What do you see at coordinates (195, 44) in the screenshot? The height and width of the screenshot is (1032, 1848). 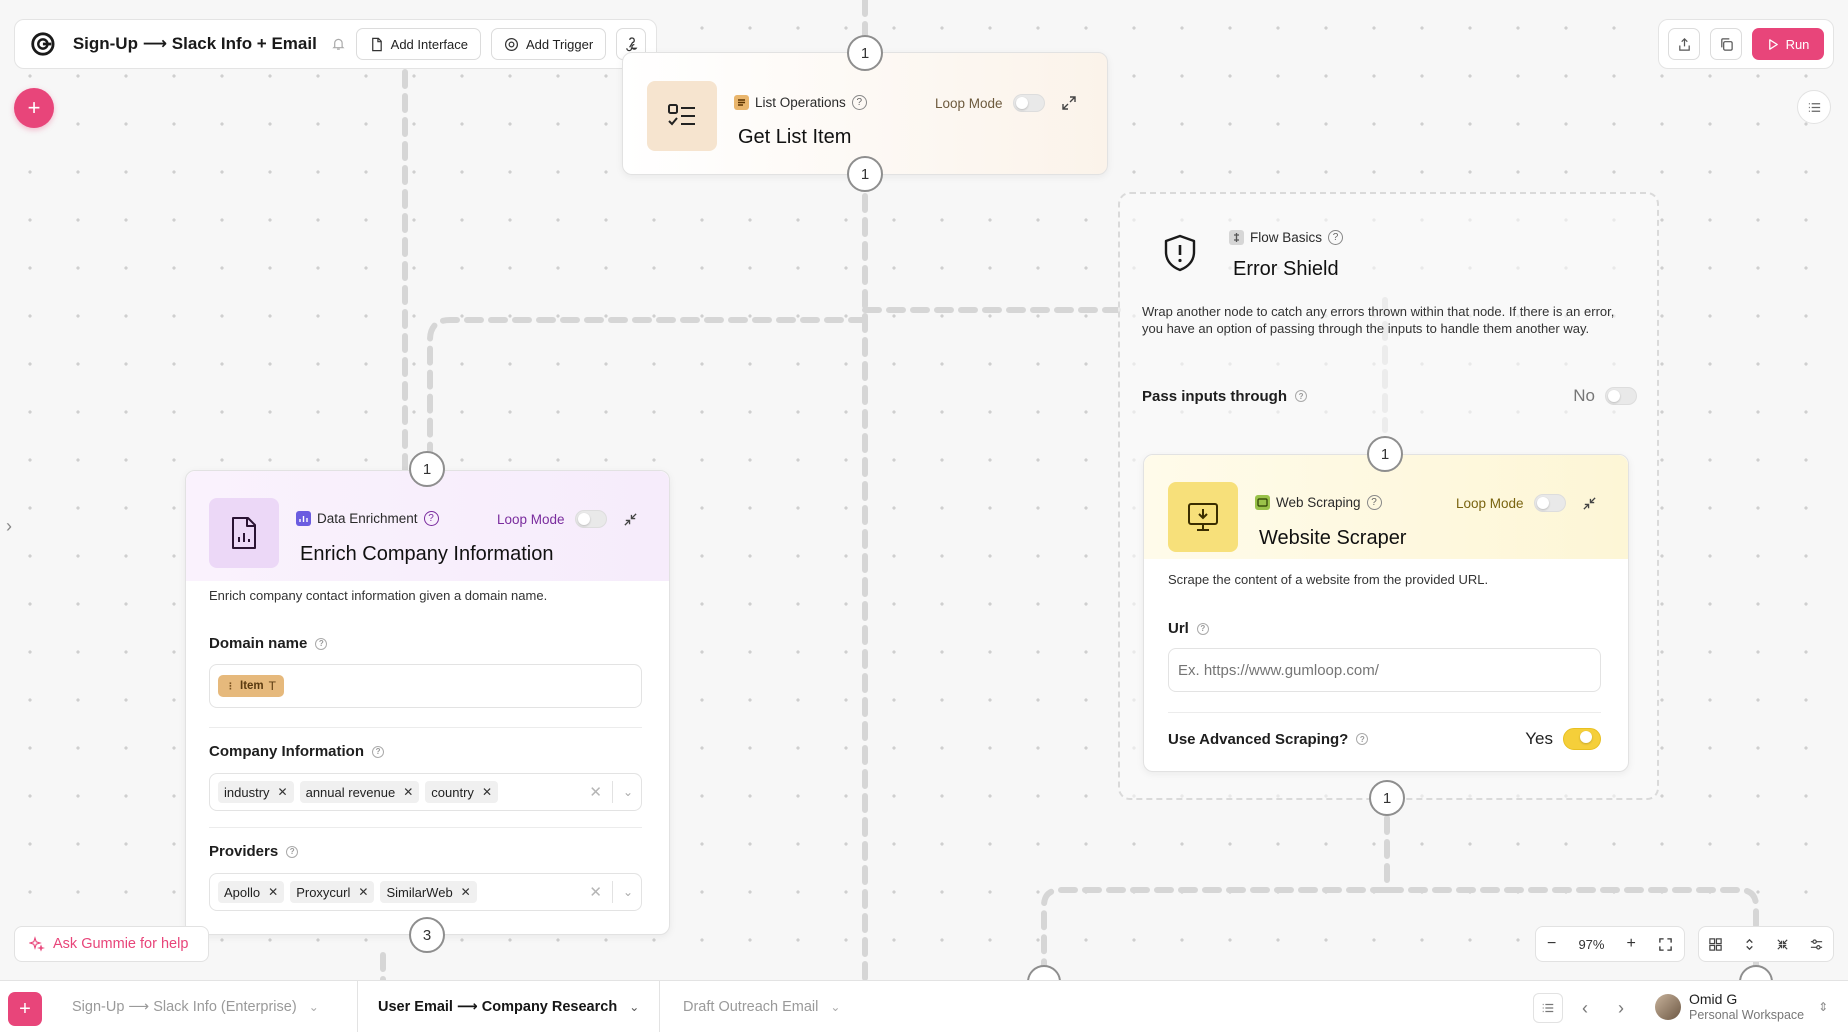 I see `flow-title: Sign-Up ⟶ Slack Info + Email` at bounding box center [195, 44].